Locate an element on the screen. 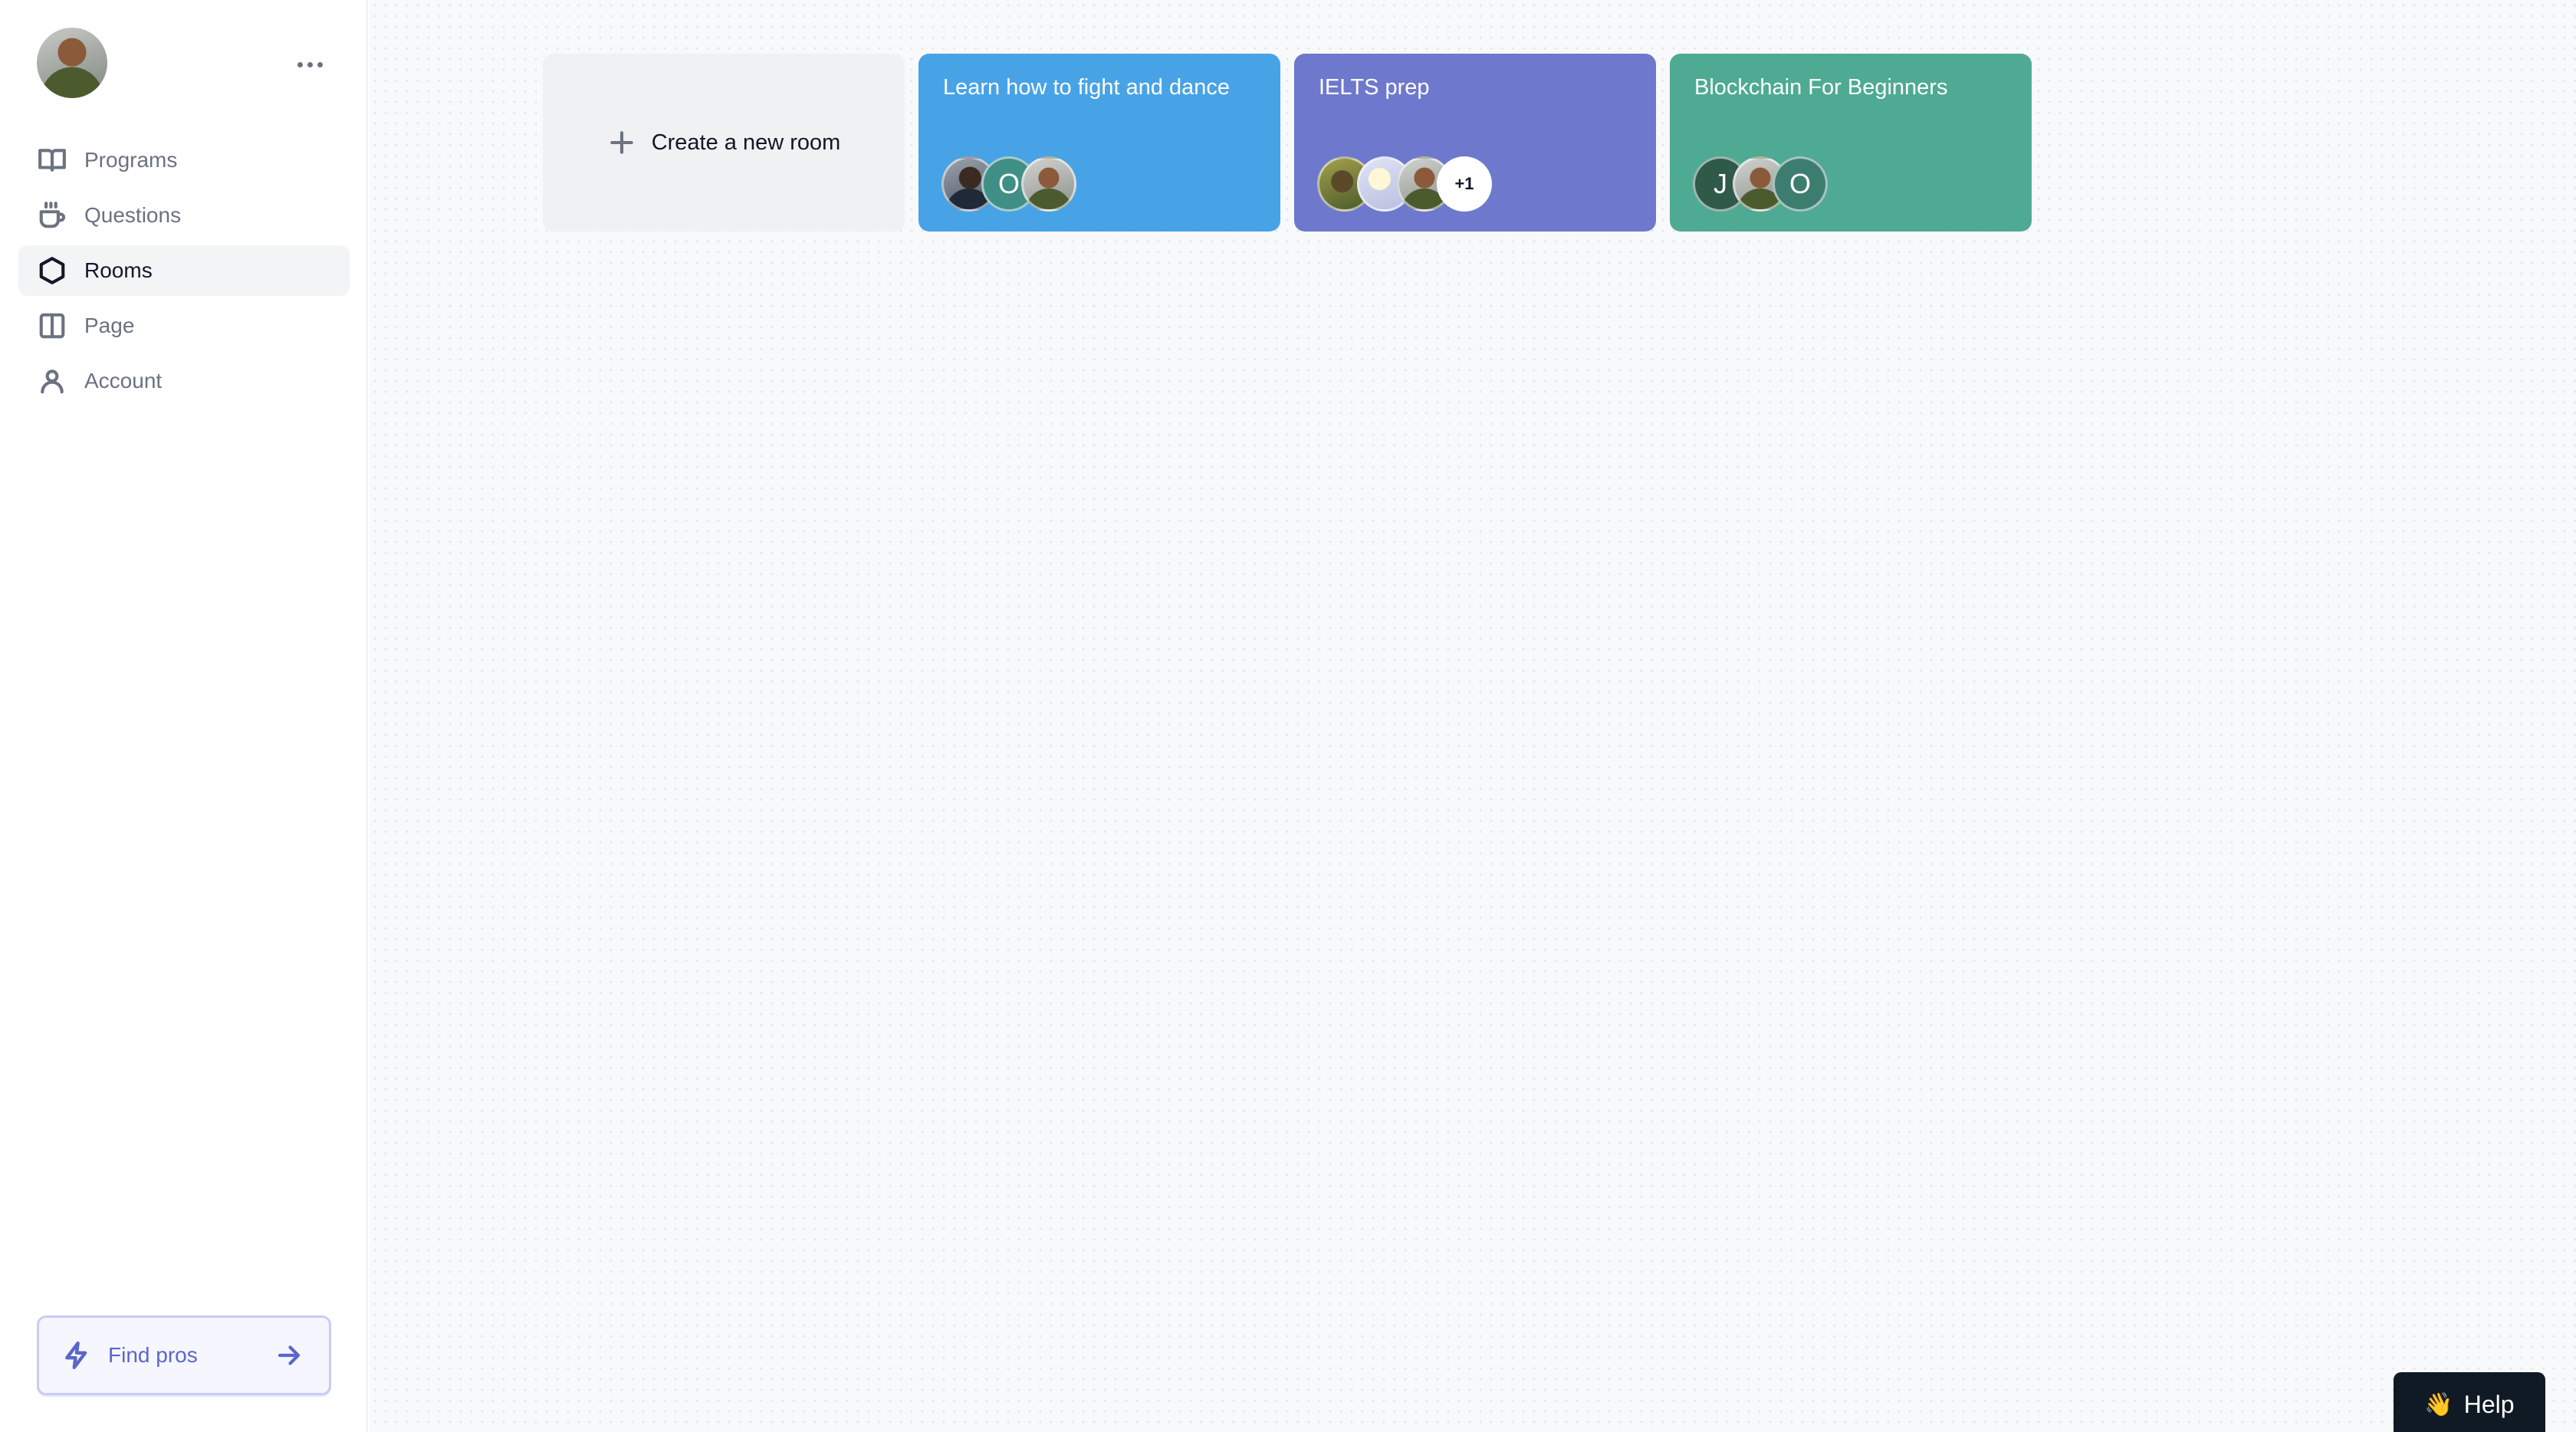 The width and height of the screenshot is (2576, 1432). room-title: IELTS prep is located at coordinates (1374, 87).